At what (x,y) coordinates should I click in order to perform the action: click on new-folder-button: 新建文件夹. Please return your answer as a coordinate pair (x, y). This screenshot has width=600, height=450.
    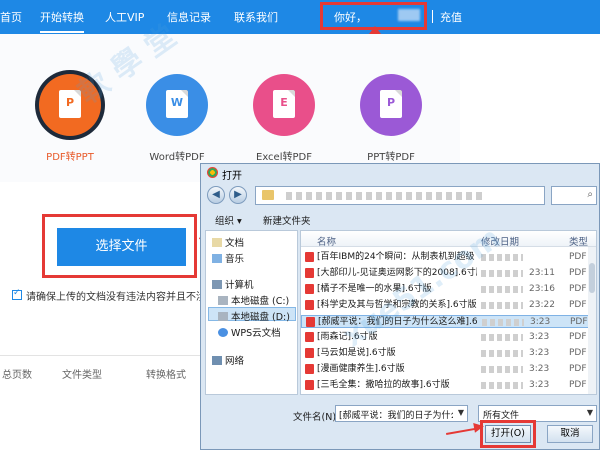
    Looking at the image, I should click on (287, 220).